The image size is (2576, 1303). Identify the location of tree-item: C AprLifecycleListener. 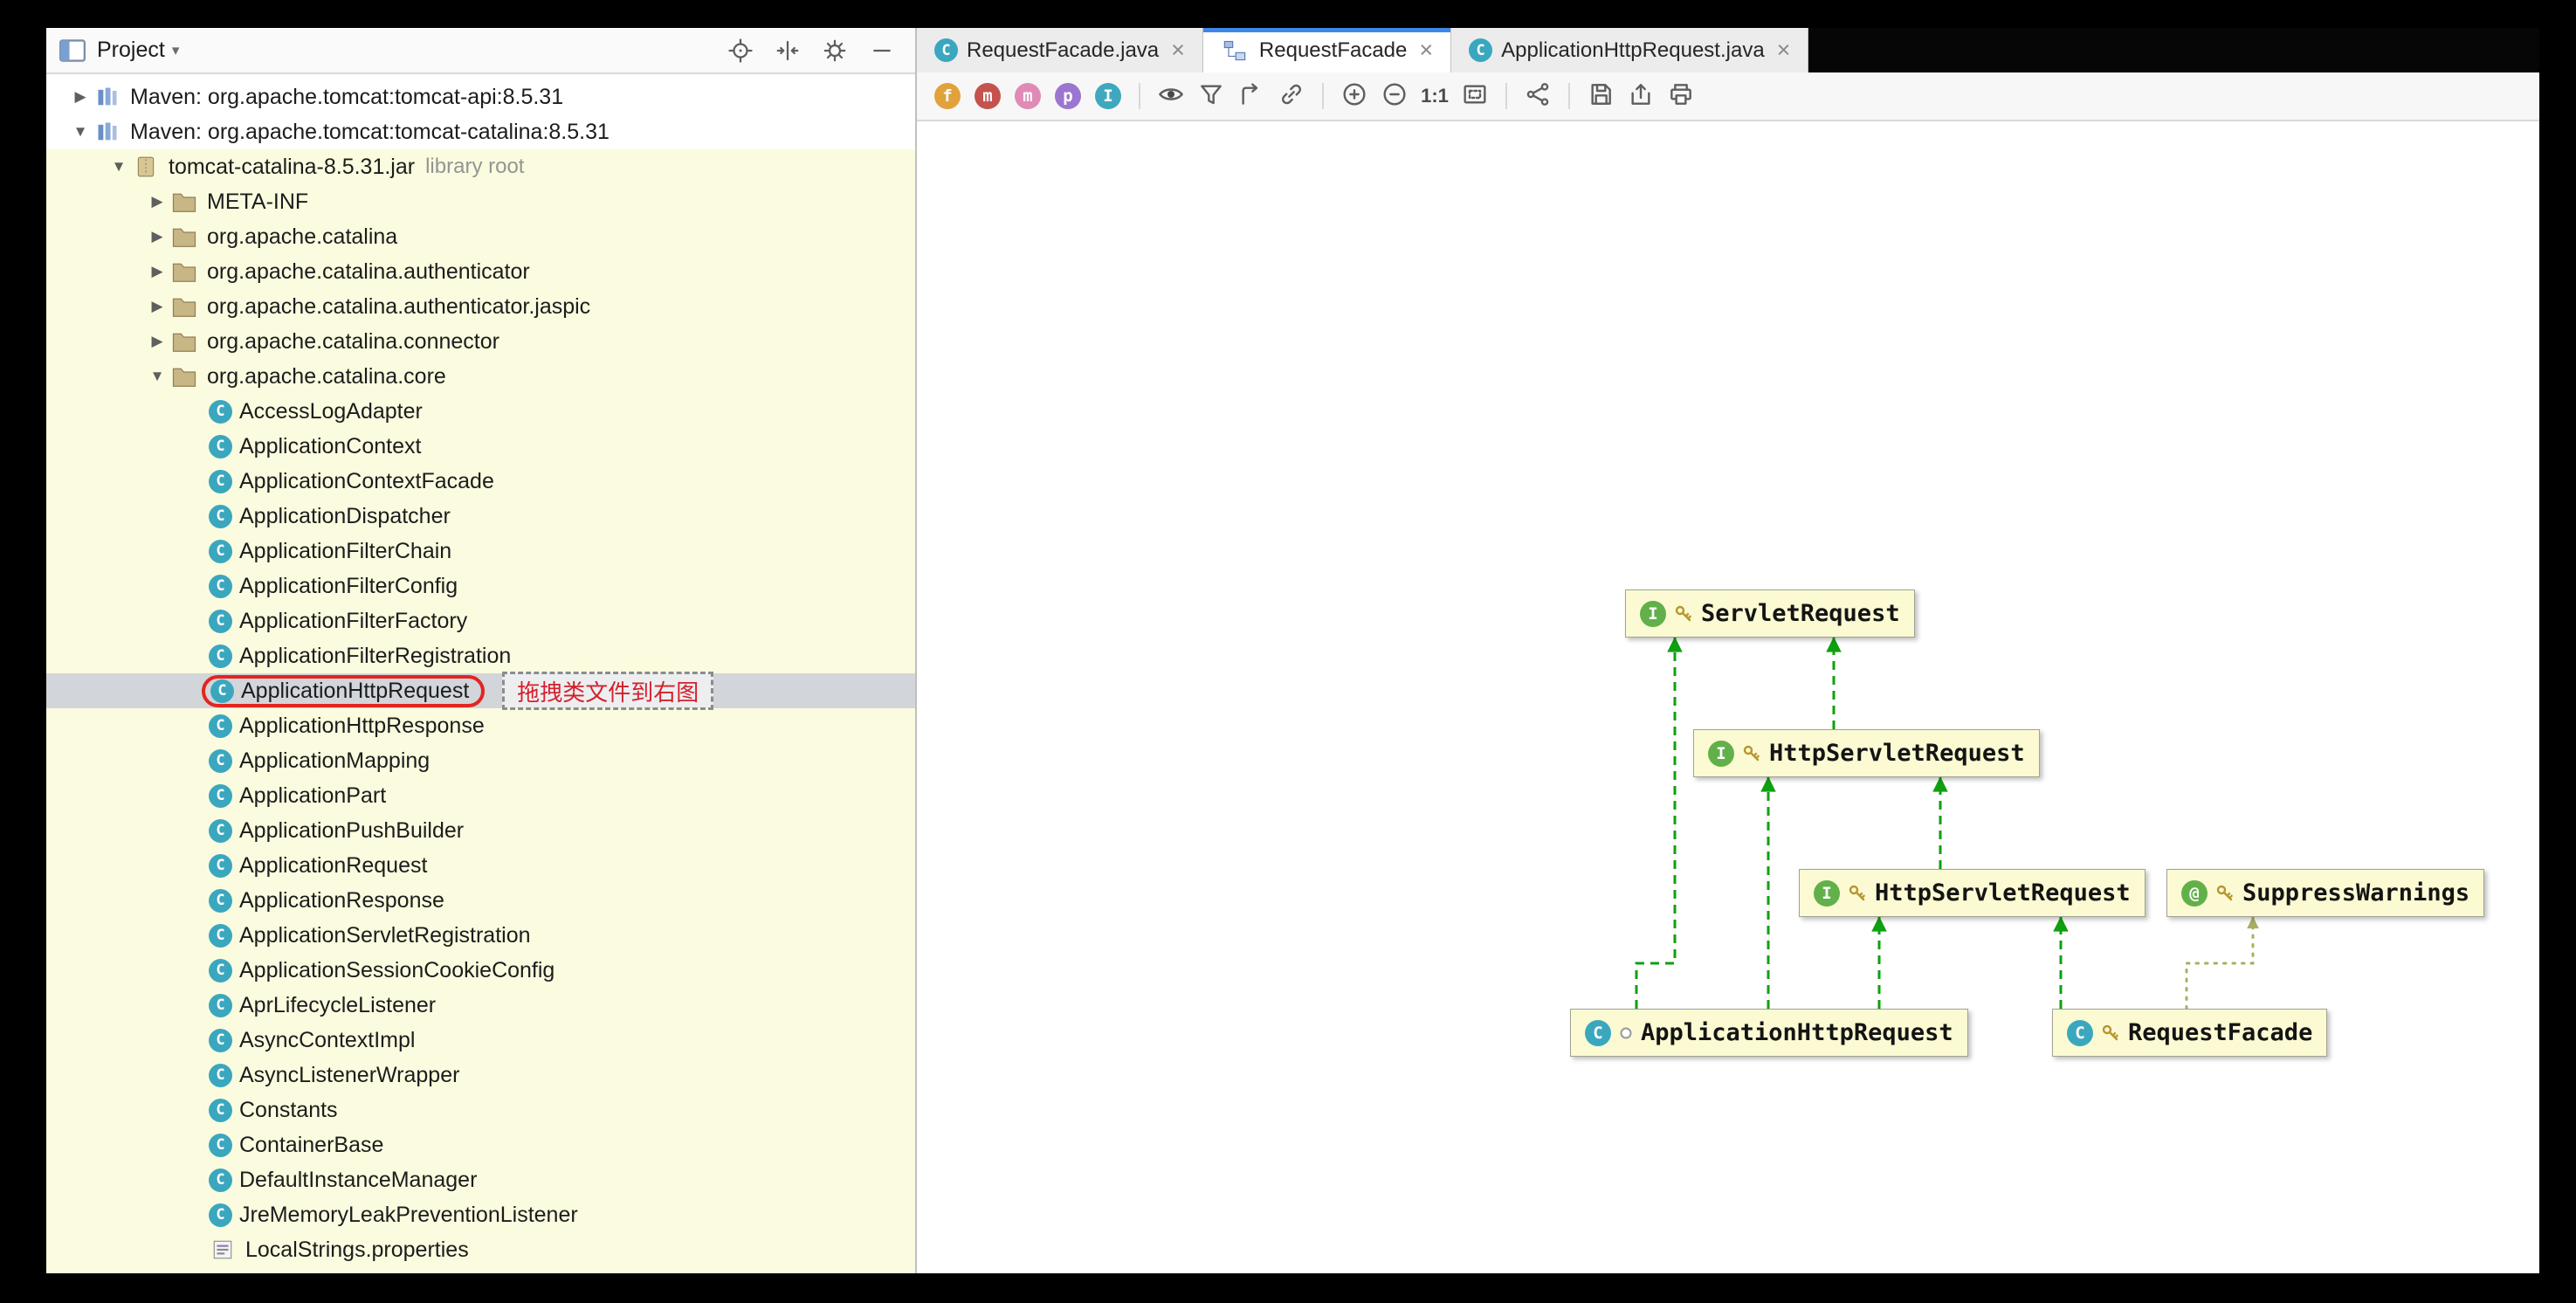
(480, 1005).